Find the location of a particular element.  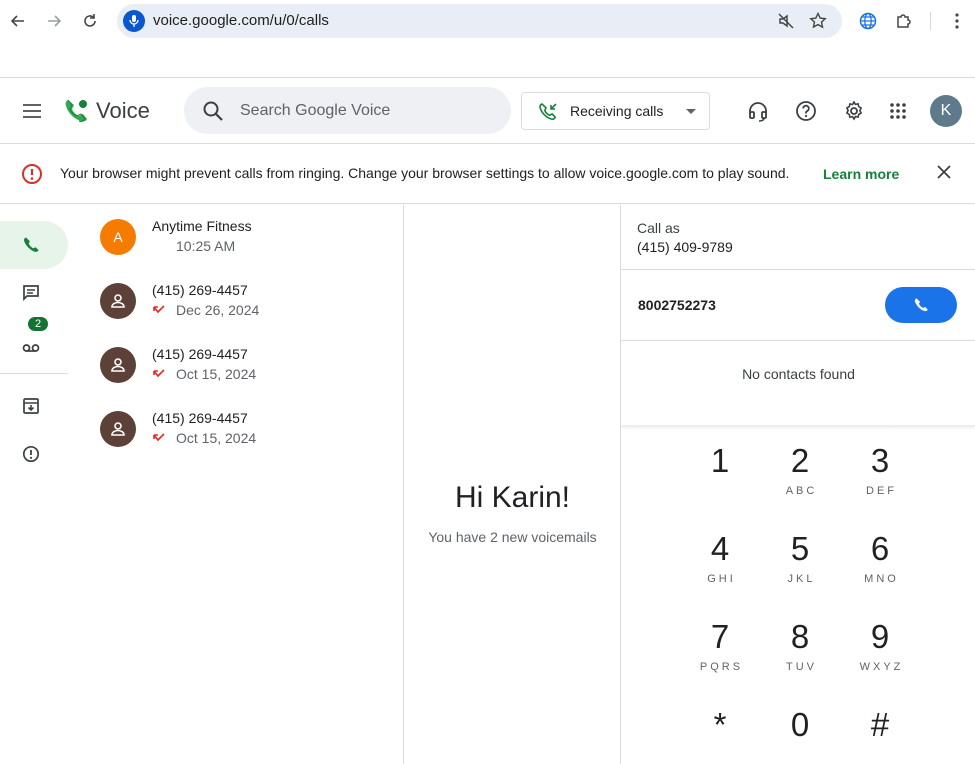

keypad-key-1: 1 is located at coordinates (720, 481).